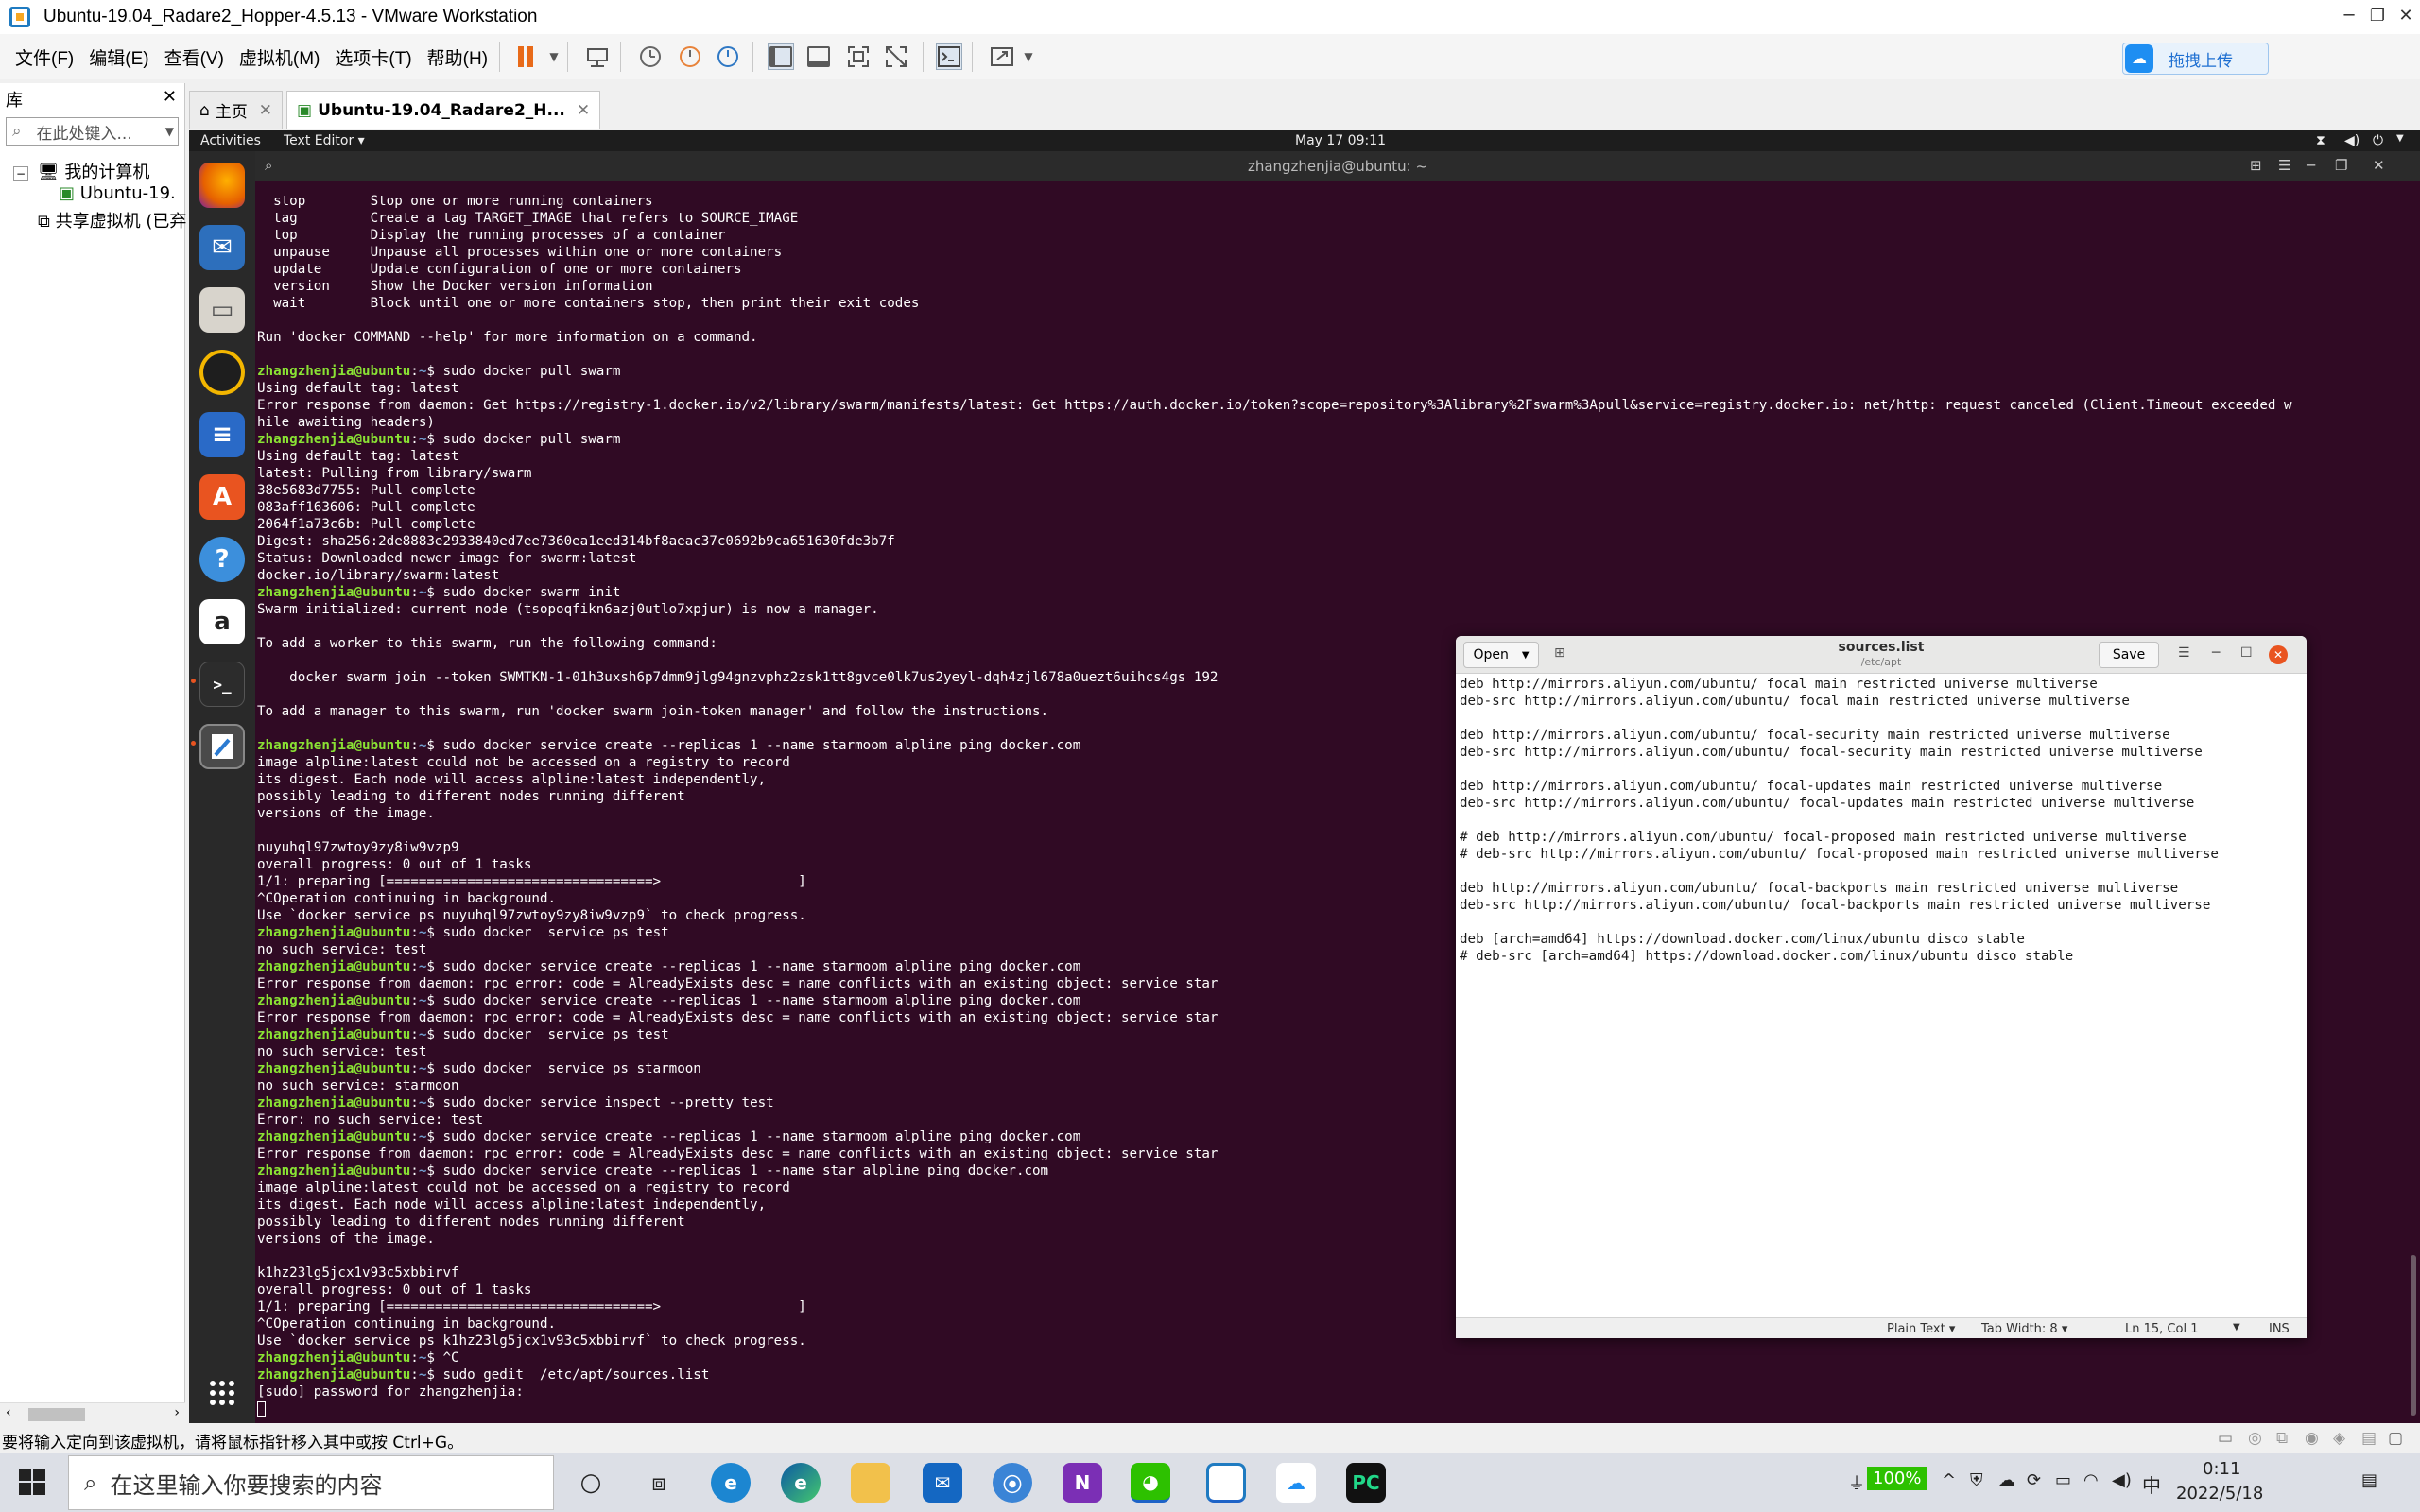  Describe the element at coordinates (659, 1483) in the screenshot. I see `task-view-icon: ⧈` at that location.